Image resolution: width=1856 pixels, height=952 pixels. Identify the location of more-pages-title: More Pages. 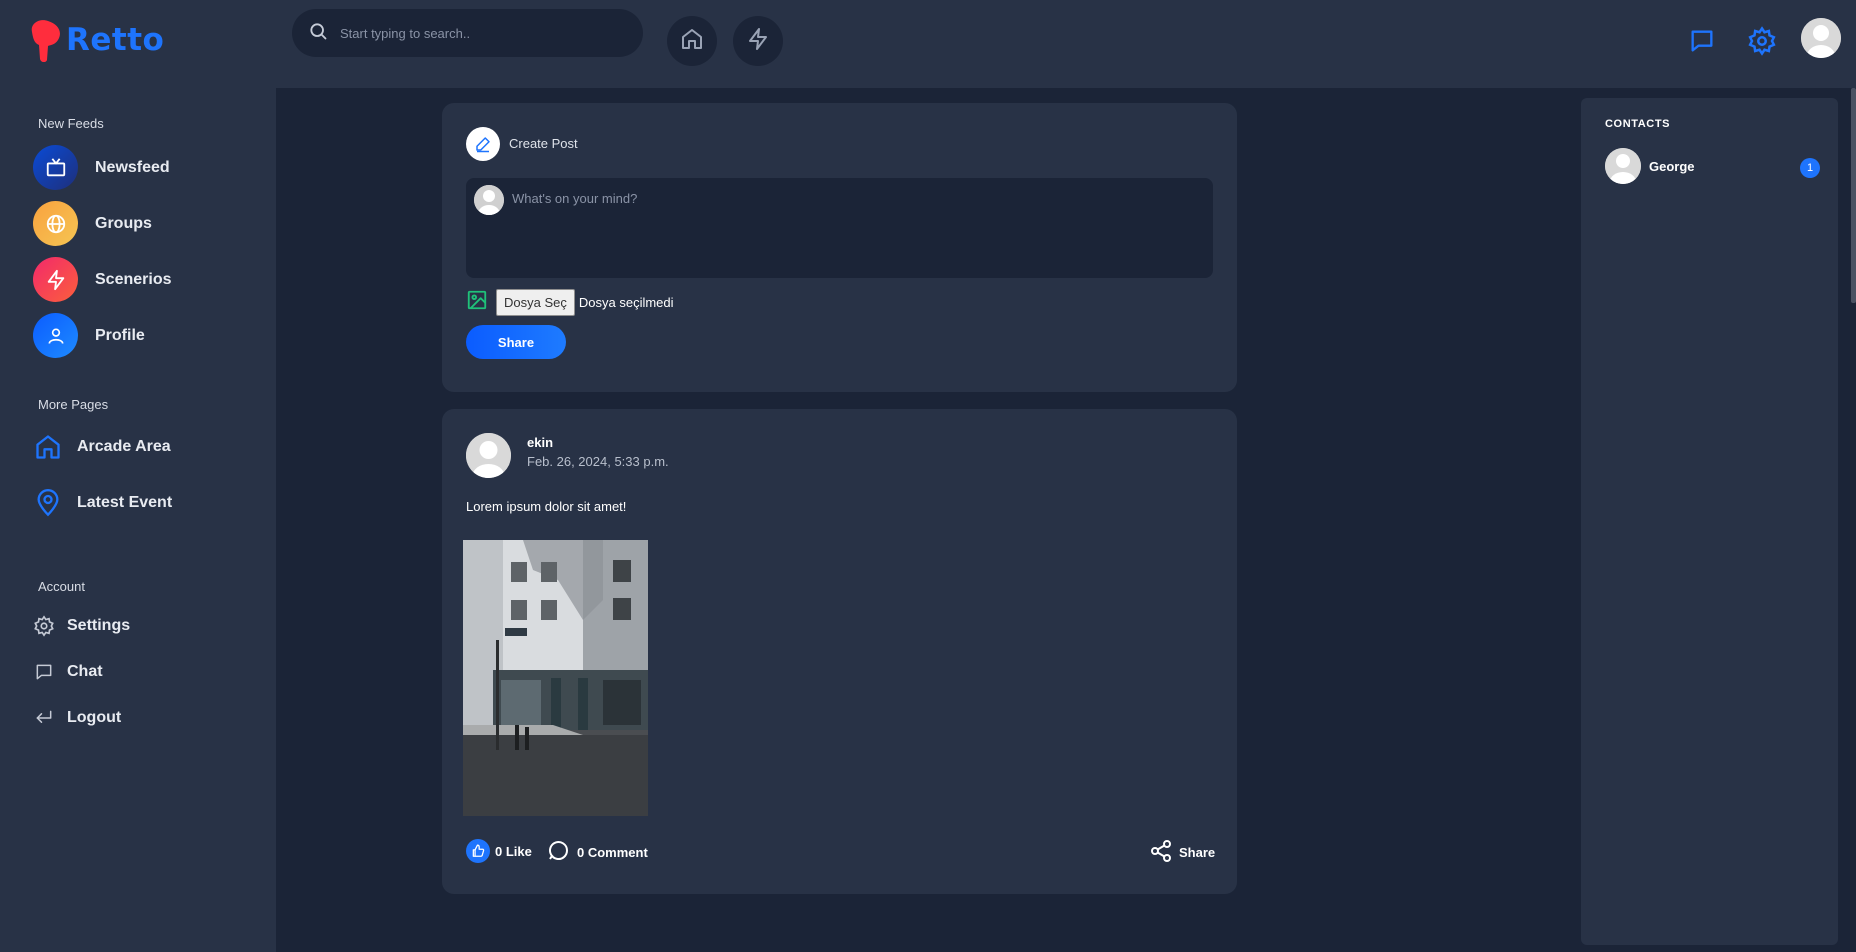
(73, 404).